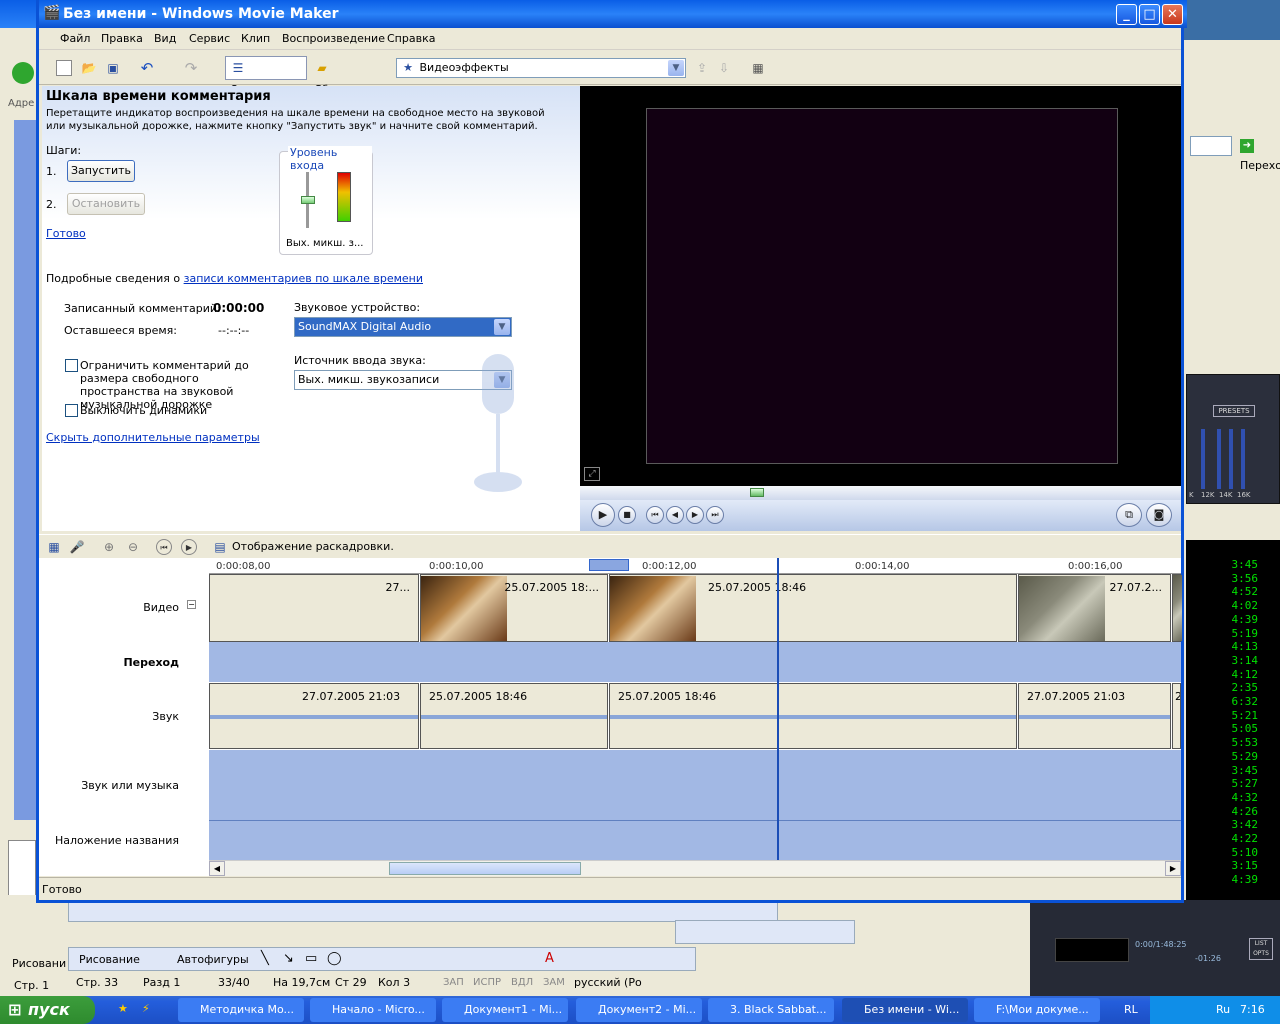  I want to click on bg-address-combo, so click(1211, 146).